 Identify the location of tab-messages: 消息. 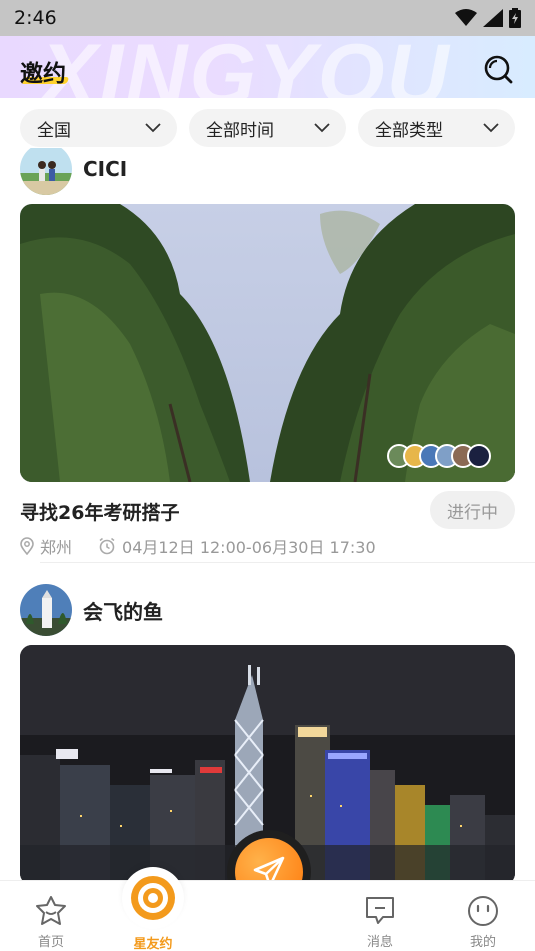
(380, 922).